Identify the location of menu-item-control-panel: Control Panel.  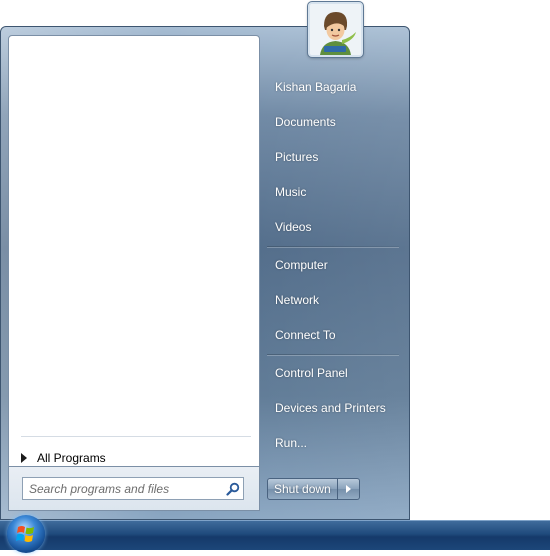
(335, 373).